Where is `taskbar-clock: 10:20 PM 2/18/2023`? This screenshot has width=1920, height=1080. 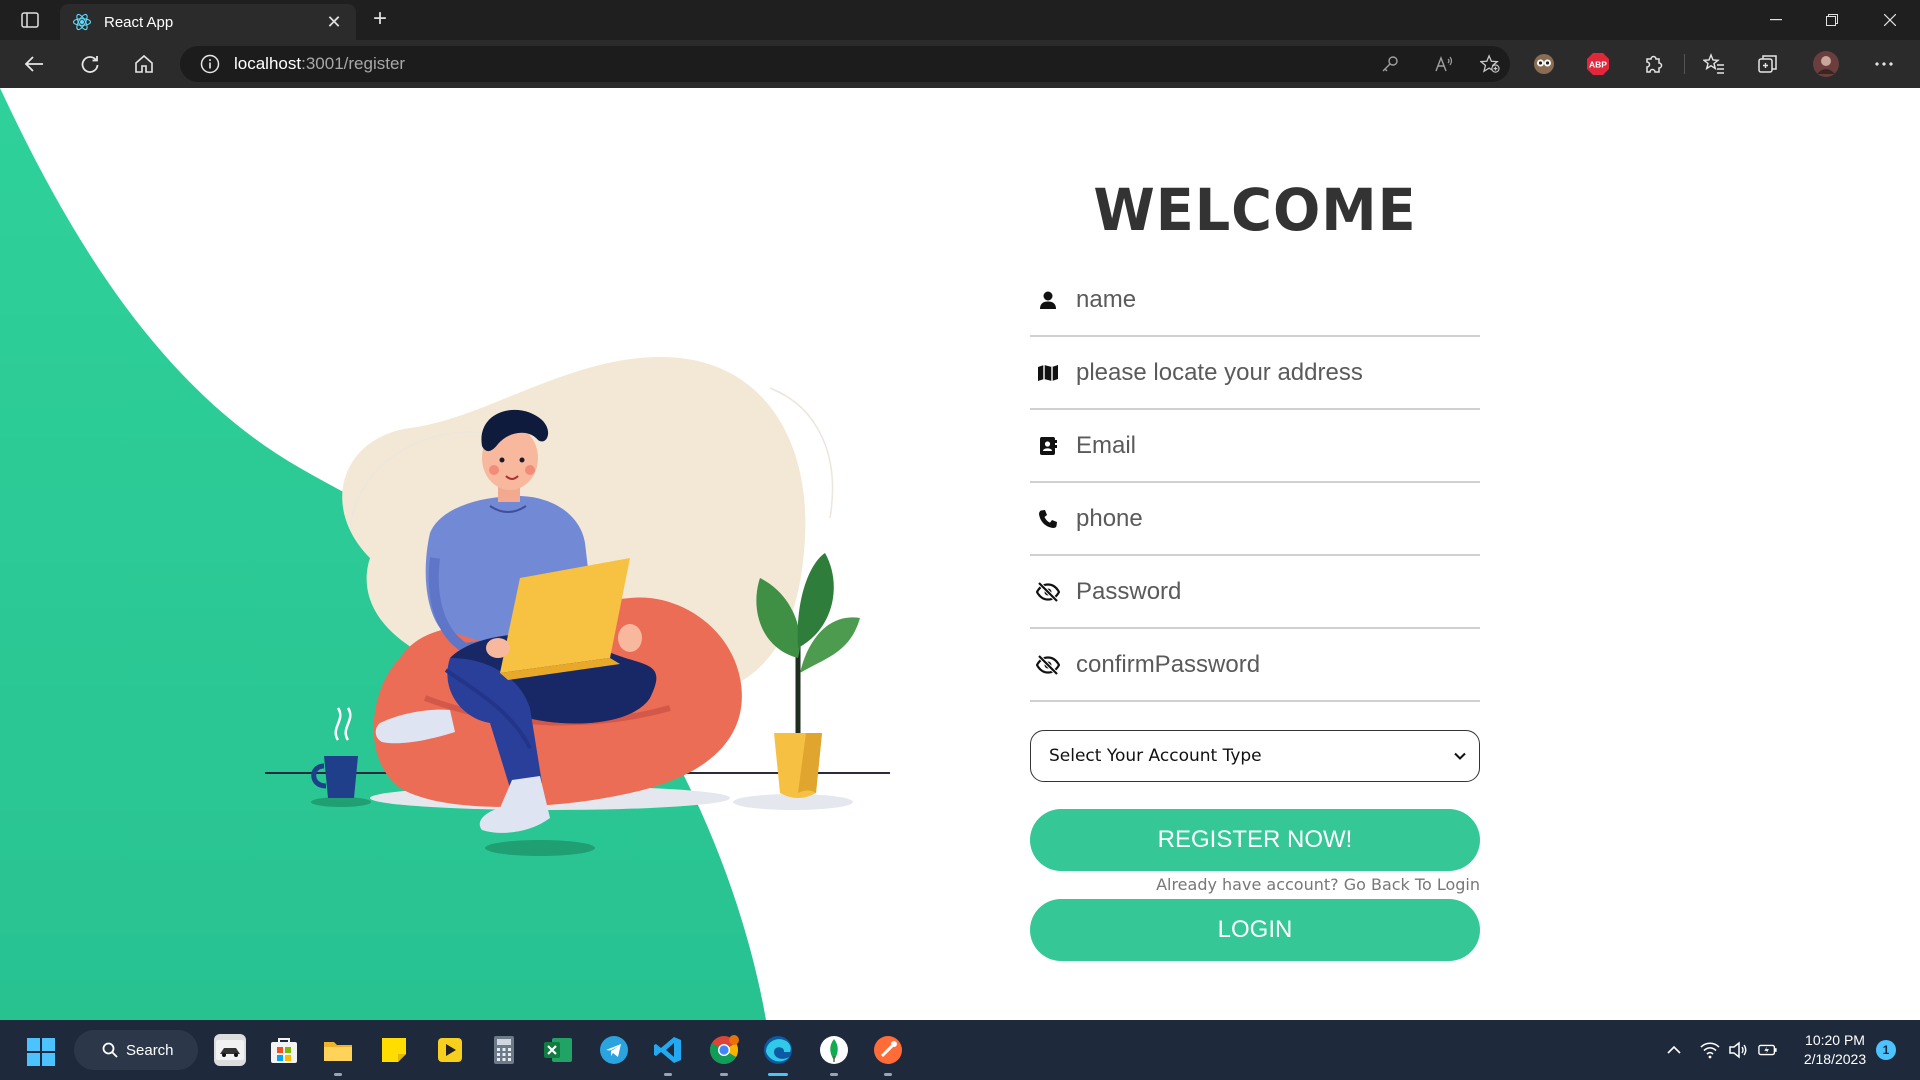 taskbar-clock: 10:20 PM 2/18/2023 is located at coordinates (1835, 1050).